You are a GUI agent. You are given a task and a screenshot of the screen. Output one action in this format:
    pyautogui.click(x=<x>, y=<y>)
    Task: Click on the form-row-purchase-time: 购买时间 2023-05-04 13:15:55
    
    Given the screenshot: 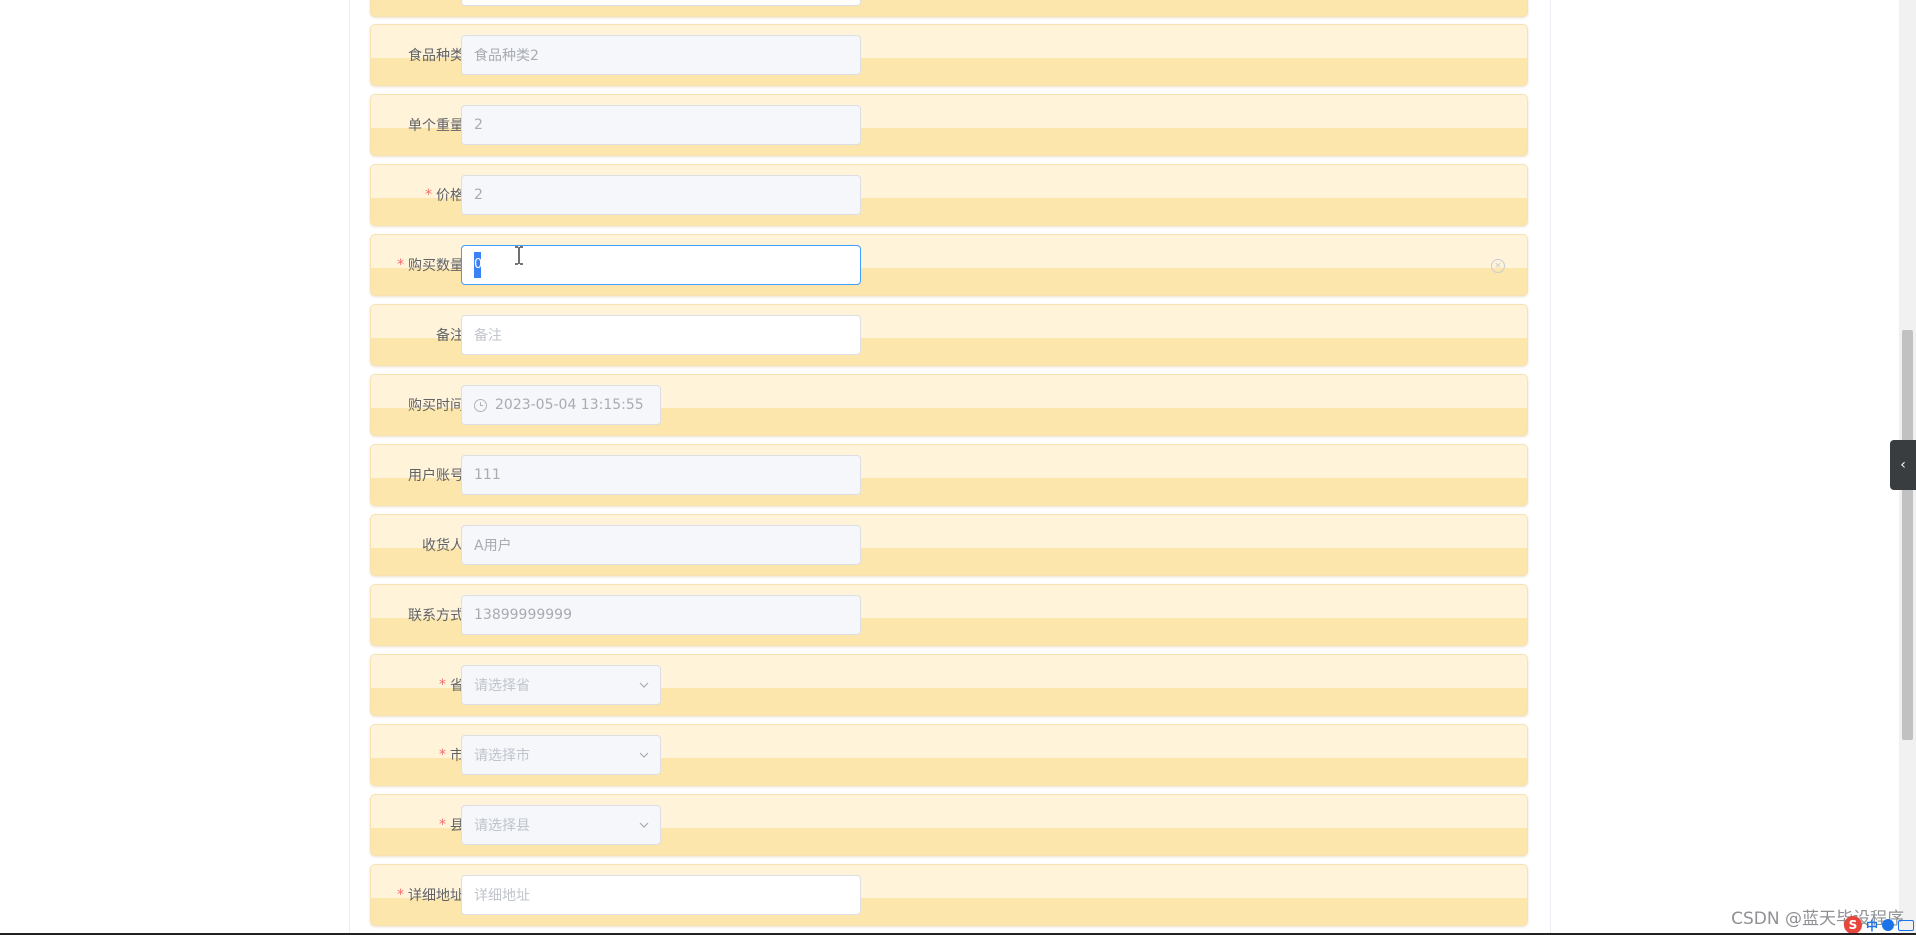 What is the action you would take?
    pyautogui.click(x=949, y=405)
    